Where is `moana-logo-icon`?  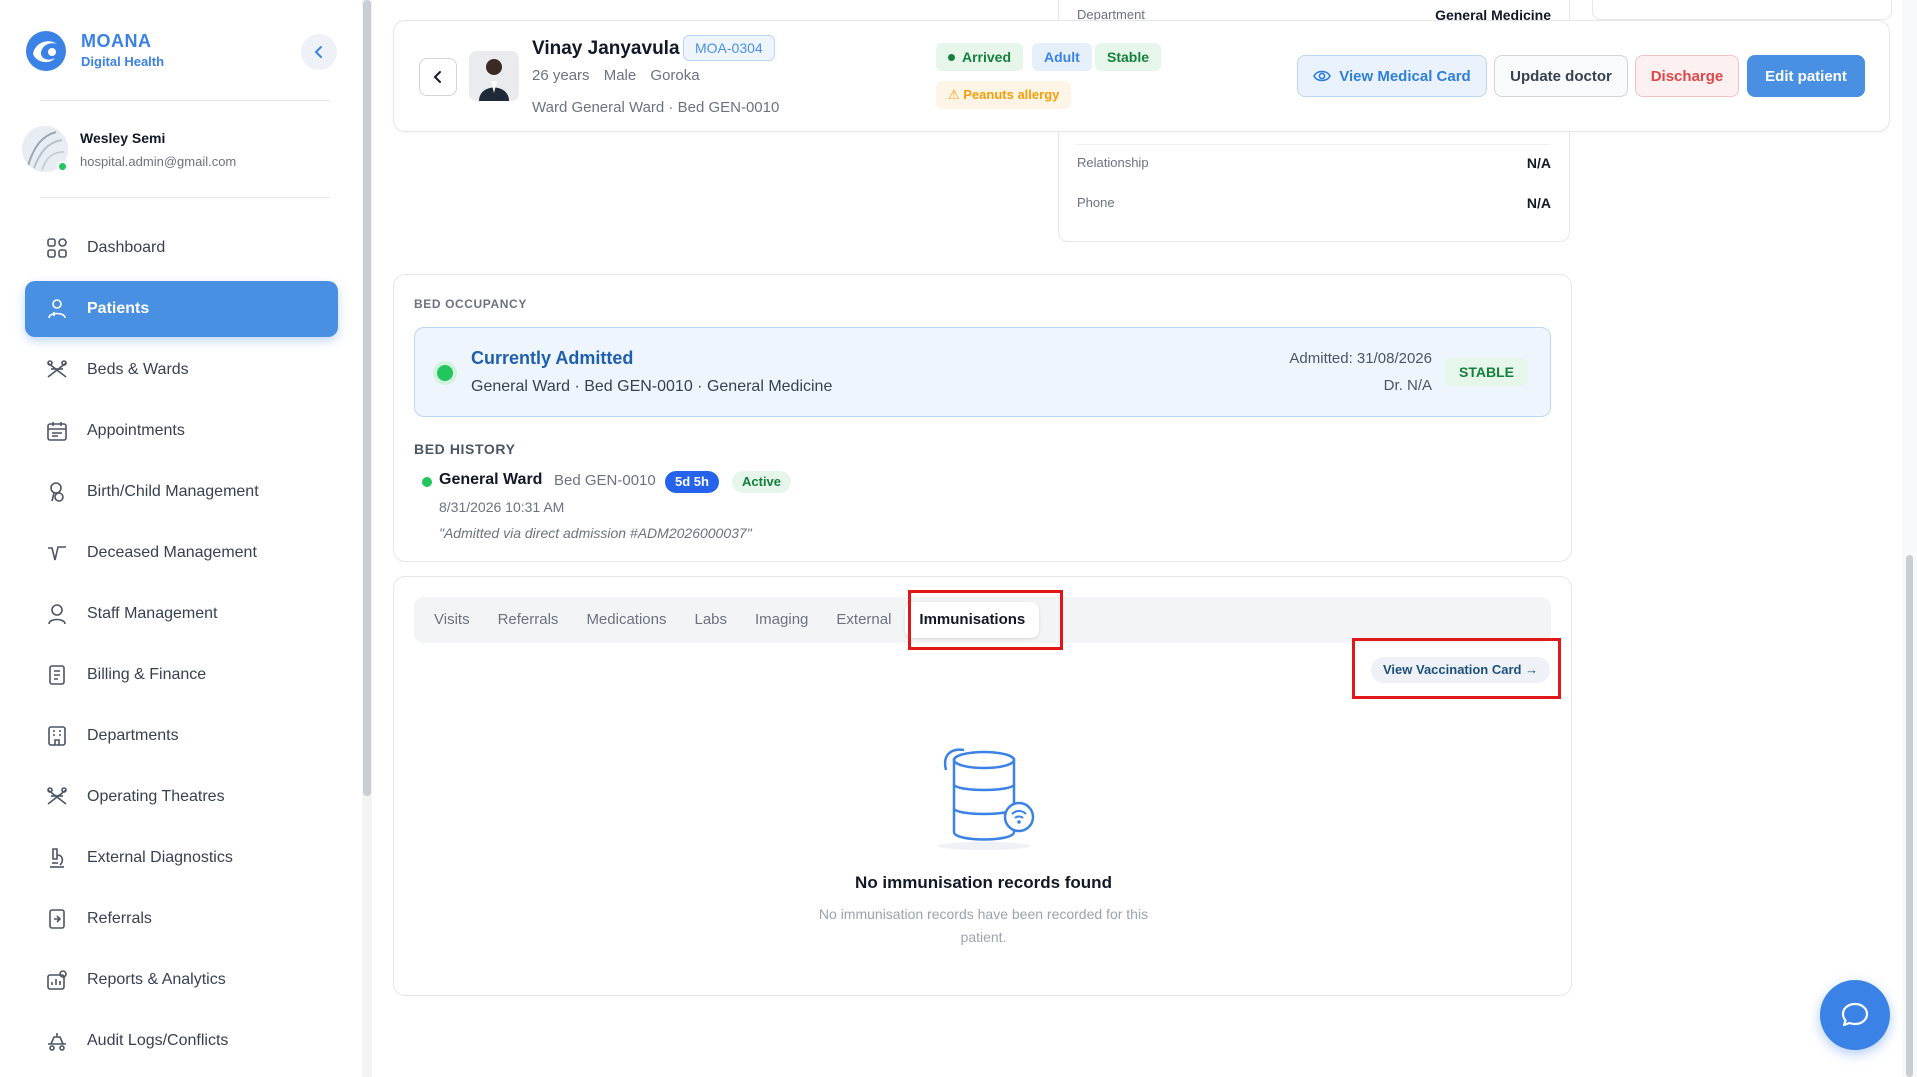
moana-logo-icon is located at coordinates (46, 51).